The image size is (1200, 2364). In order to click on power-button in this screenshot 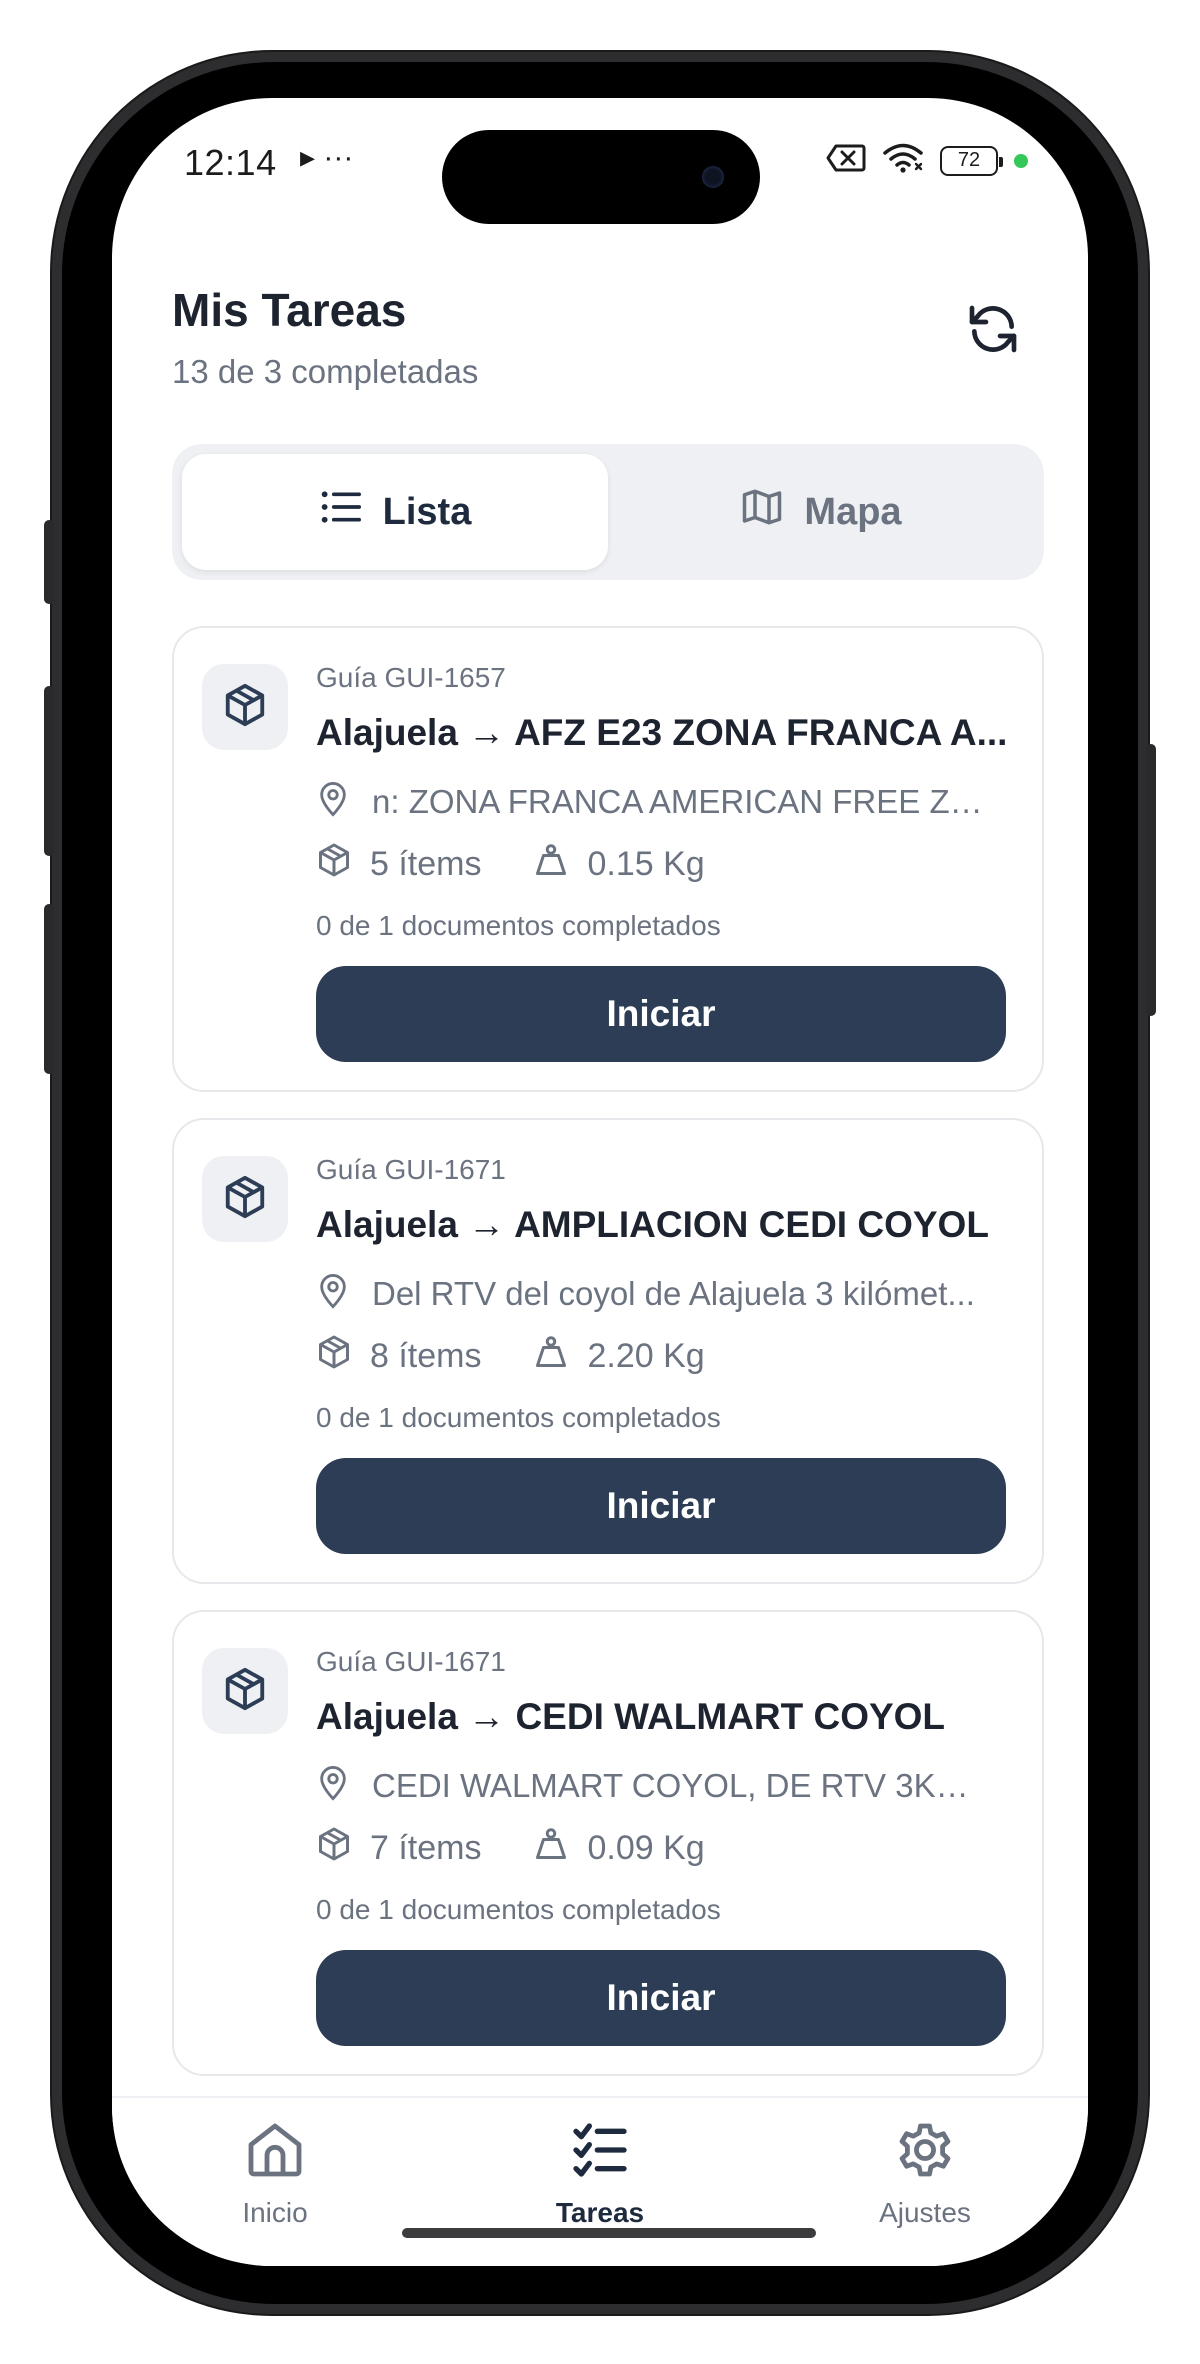, I will do `click(1151, 880)`.